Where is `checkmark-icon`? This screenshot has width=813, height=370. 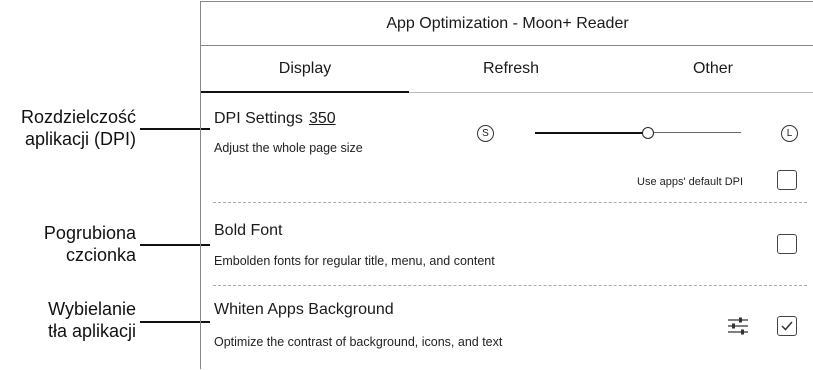 checkmark-icon is located at coordinates (787, 326).